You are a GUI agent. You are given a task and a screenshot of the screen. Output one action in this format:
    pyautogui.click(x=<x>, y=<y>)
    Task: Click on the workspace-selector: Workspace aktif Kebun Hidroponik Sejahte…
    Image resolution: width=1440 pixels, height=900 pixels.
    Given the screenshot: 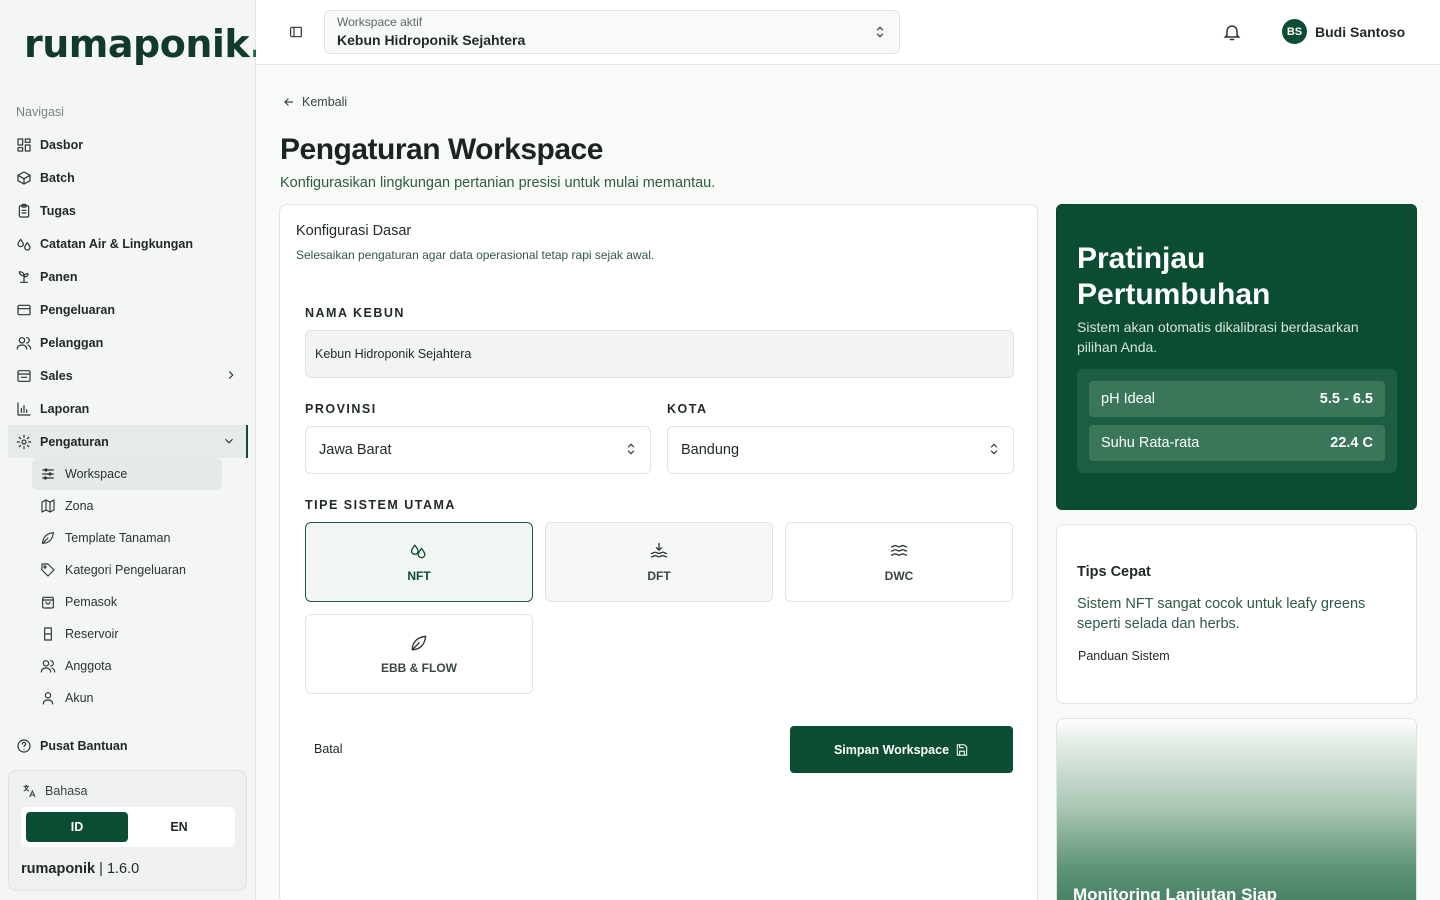 What is the action you would take?
    pyautogui.click(x=612, y=32)
    